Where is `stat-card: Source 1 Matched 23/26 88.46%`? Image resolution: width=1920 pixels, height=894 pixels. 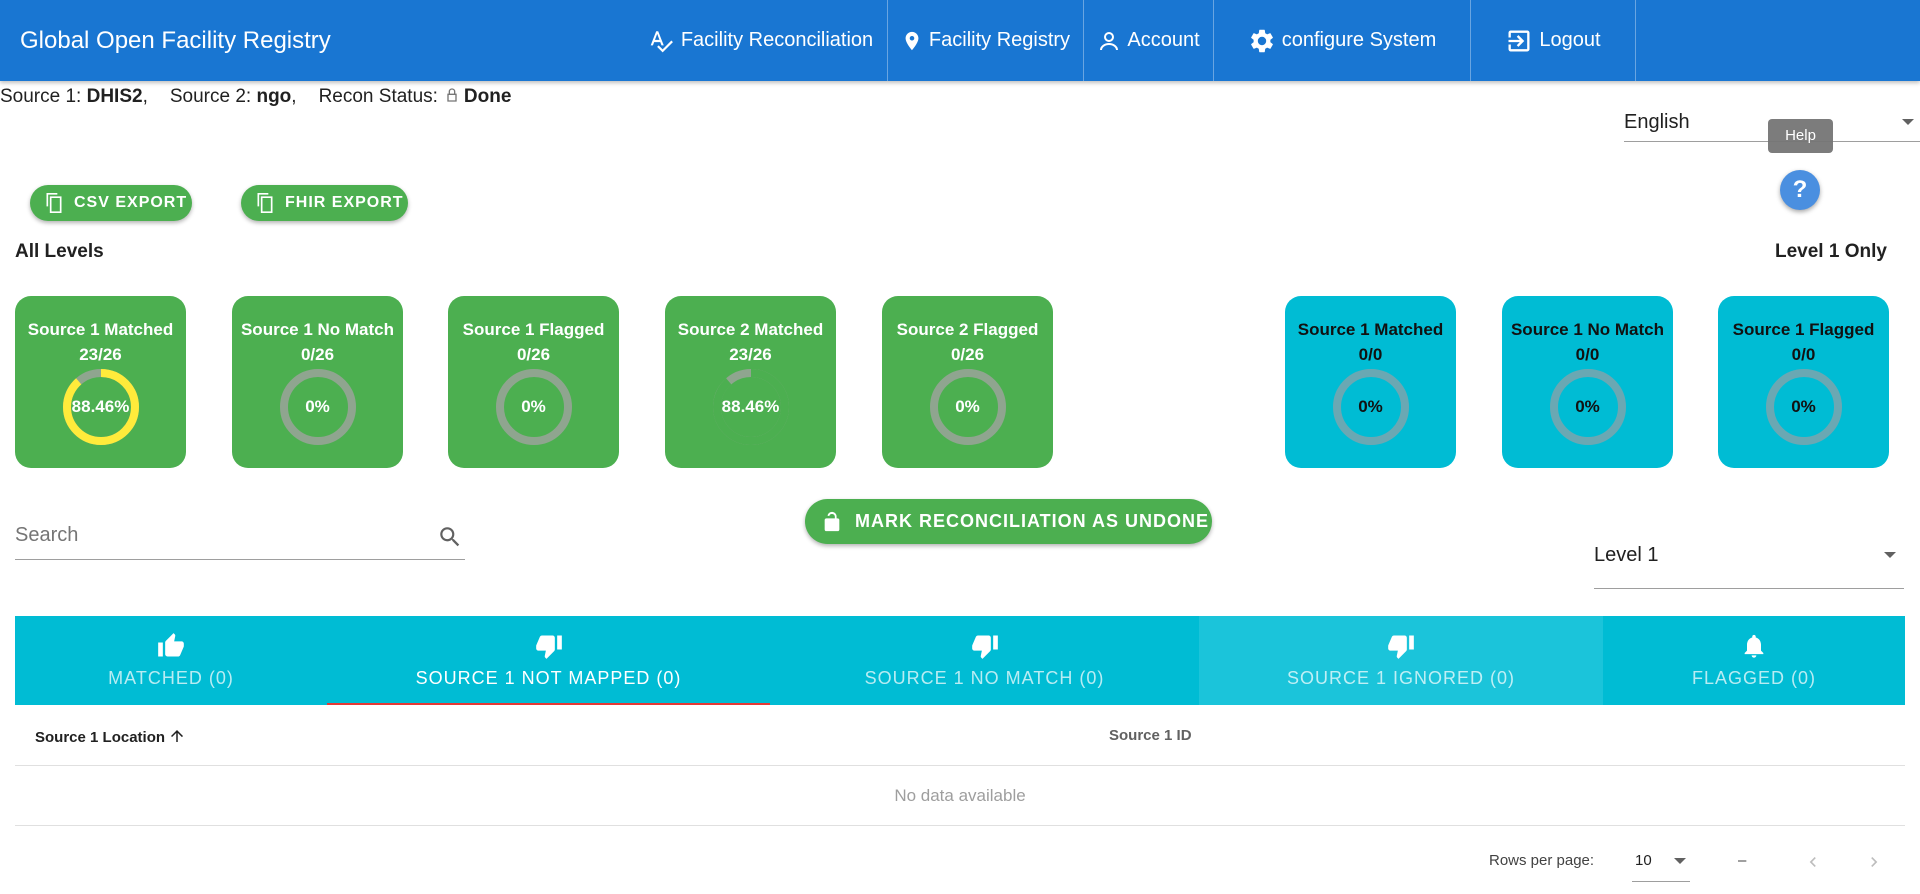
stat-card: Source 1 Matched 23/26 88.46% is located at coordinates (100, 382).